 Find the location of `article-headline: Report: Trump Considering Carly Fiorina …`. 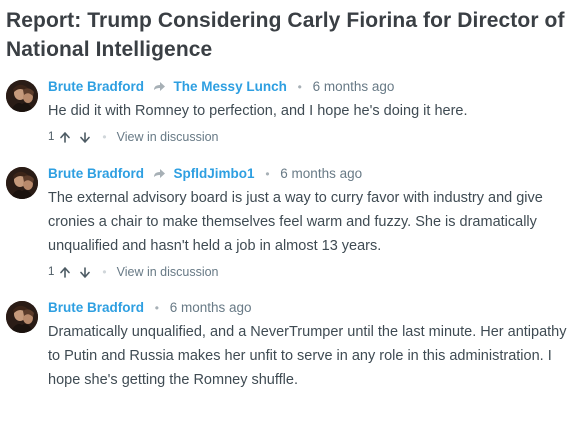

article-headline: Report: Trump Considering Carly Fiorina … is located at coordinates (289, 35).